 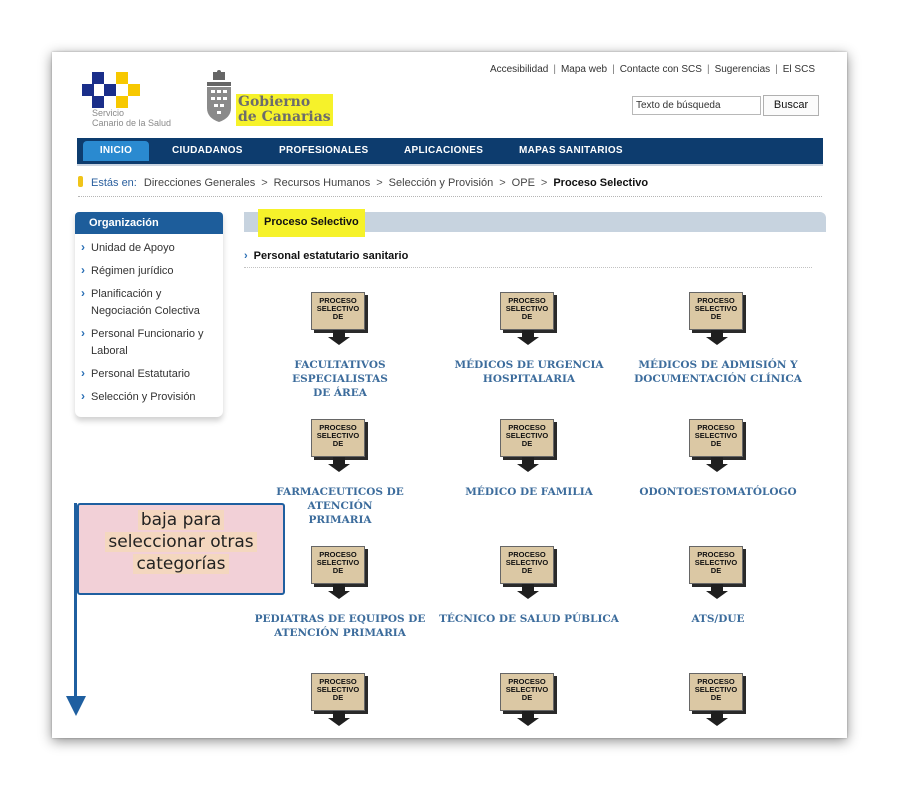 I want to click on sidebar-title: Organización, so click(x=149, y=223).